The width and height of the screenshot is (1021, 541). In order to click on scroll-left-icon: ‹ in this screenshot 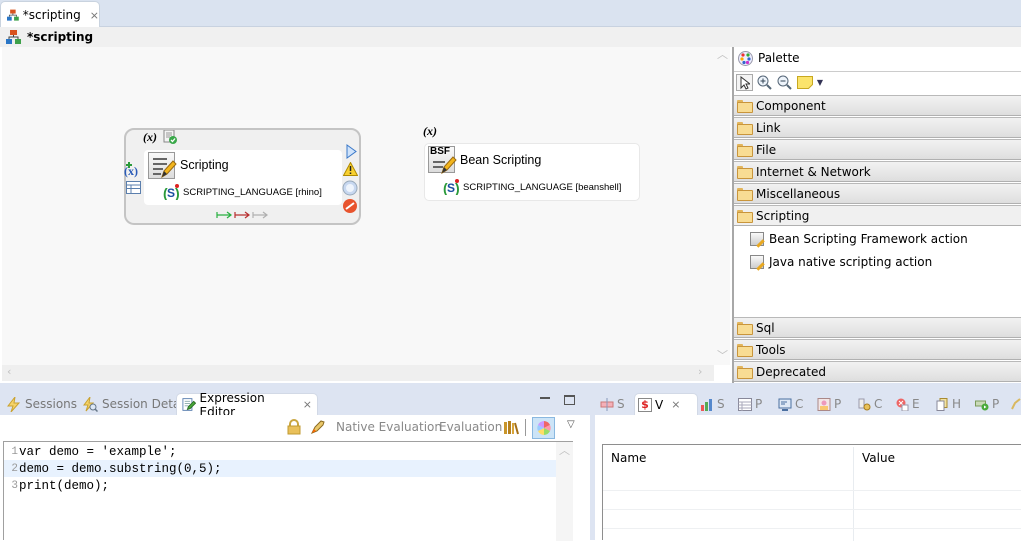, I will do `click(9, 371)`.